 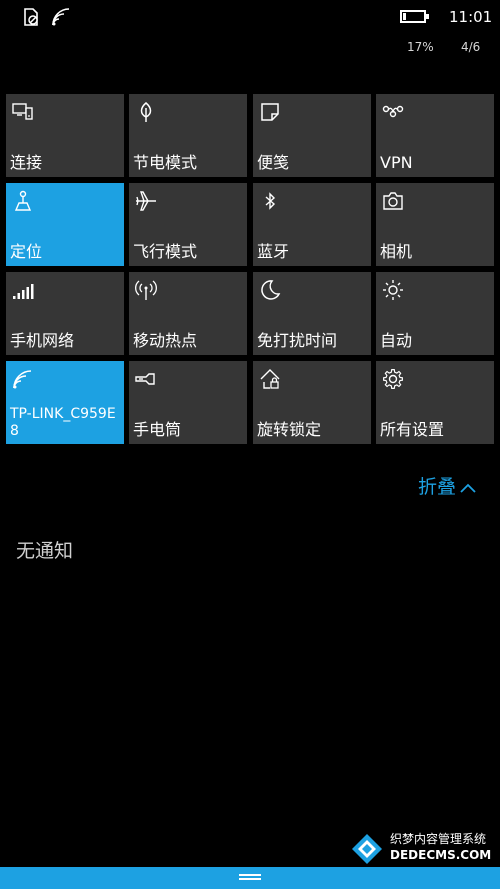 What do you see at coordinates (271, 290) in the screenshot?
I see `moon-icon` at bounding box center [271, 290].